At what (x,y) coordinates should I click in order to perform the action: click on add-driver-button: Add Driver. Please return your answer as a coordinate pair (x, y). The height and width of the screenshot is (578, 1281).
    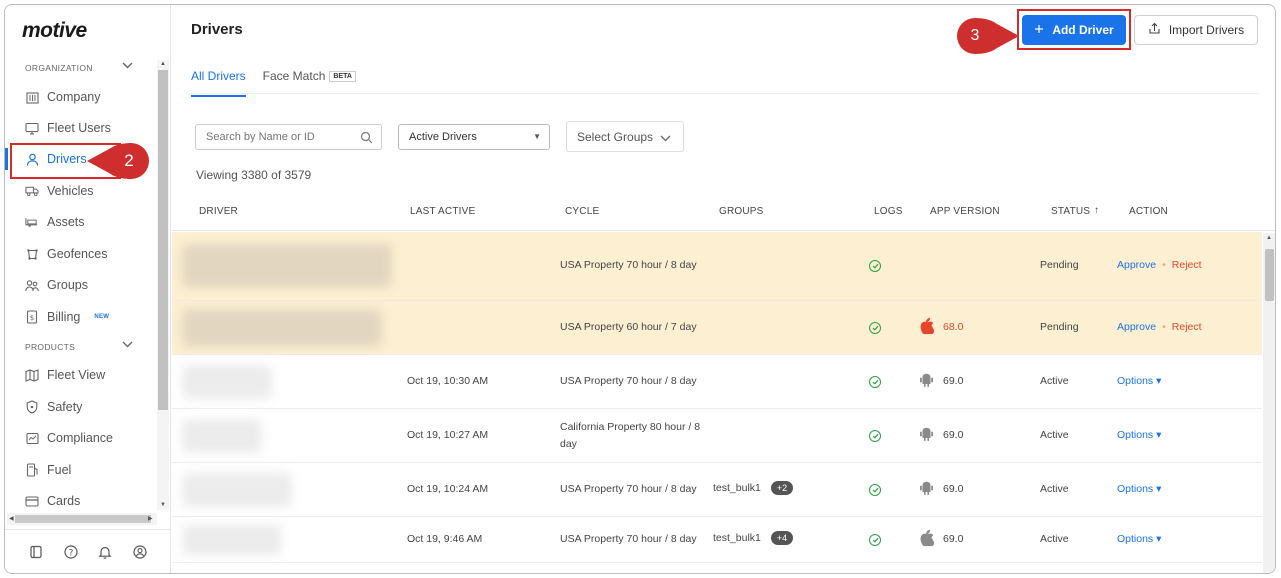
    Looking at the image, I should click on (1074, 30).